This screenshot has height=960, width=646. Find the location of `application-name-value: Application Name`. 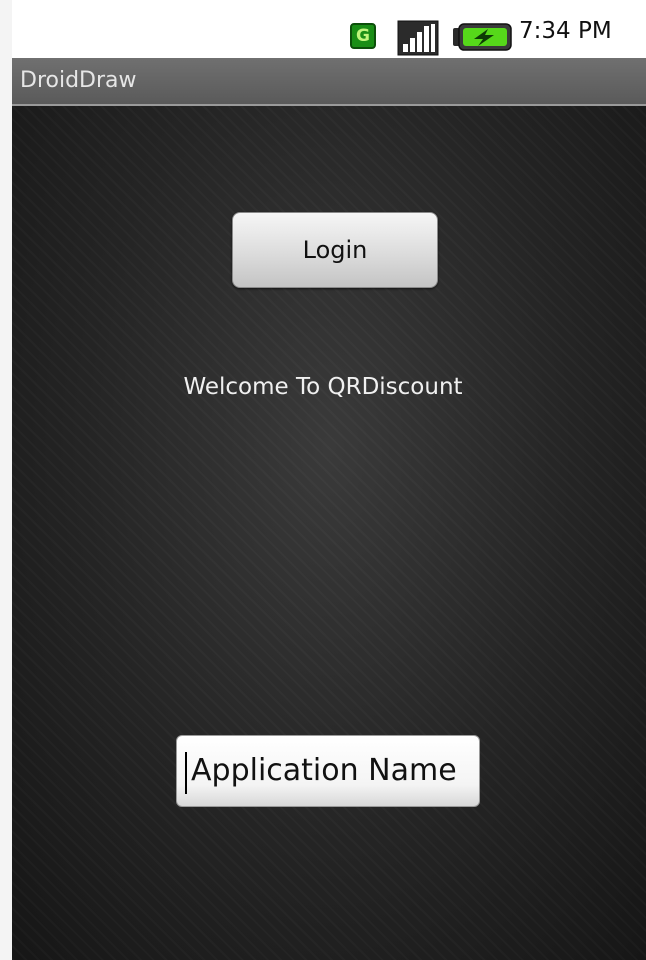

application-name-value: Application Name is located at coordinates (324, 770).